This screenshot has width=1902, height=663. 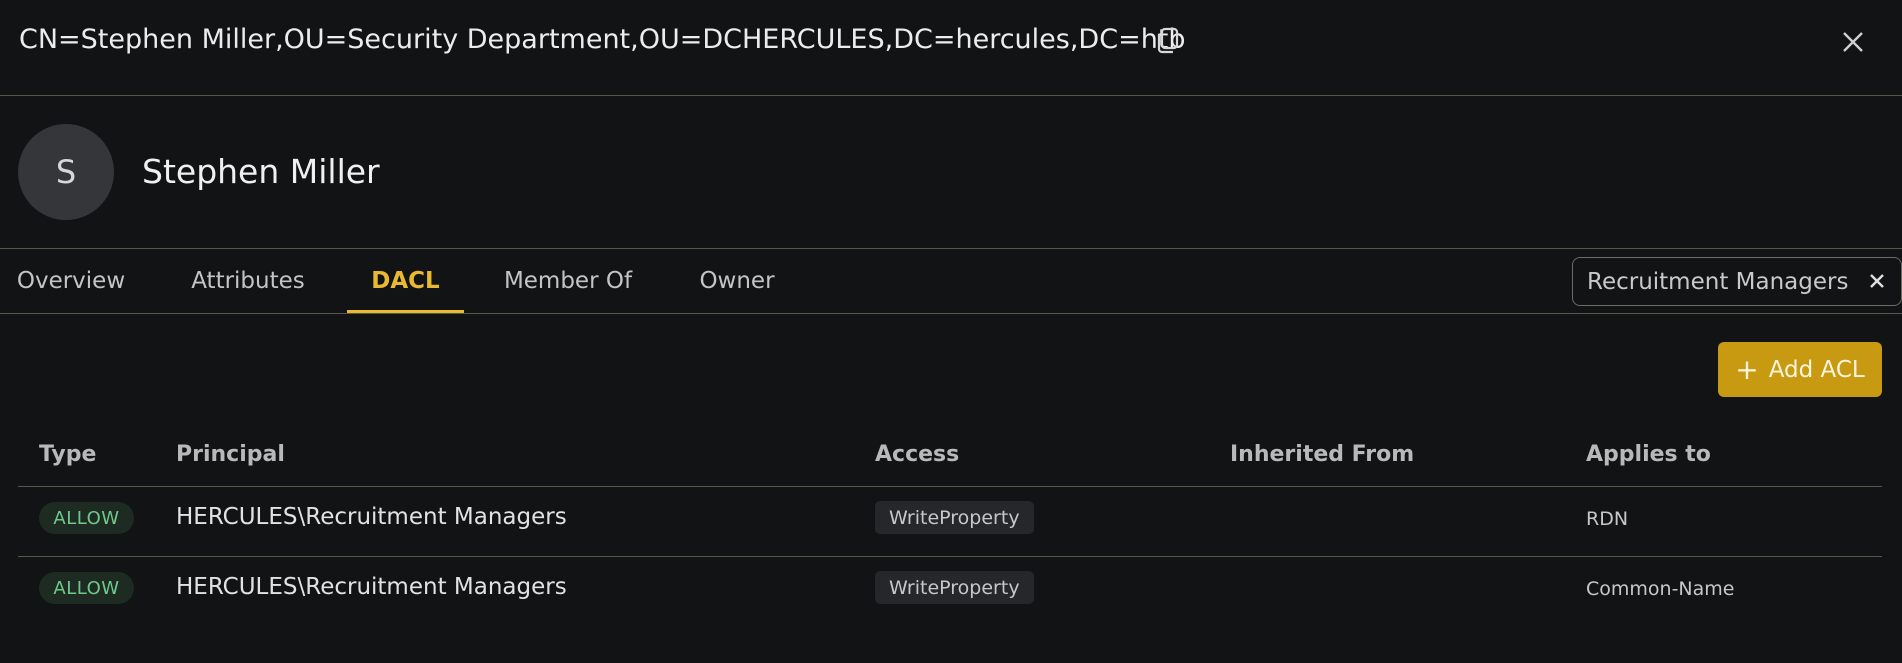 I want to click on add-acl-button: + Add ACL, so click(x=1800, y=369).